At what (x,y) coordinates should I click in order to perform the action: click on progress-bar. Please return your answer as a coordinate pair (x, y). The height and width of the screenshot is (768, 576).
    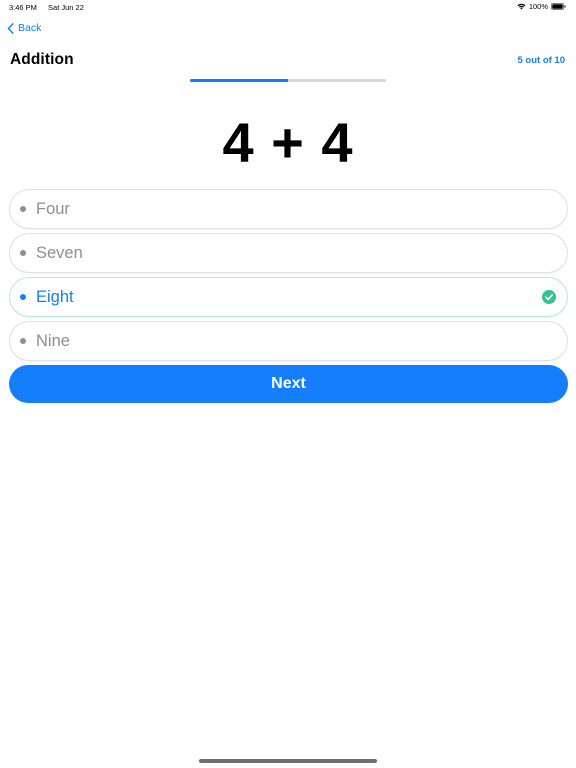
    Looking at the image, I should click on (288, 80).